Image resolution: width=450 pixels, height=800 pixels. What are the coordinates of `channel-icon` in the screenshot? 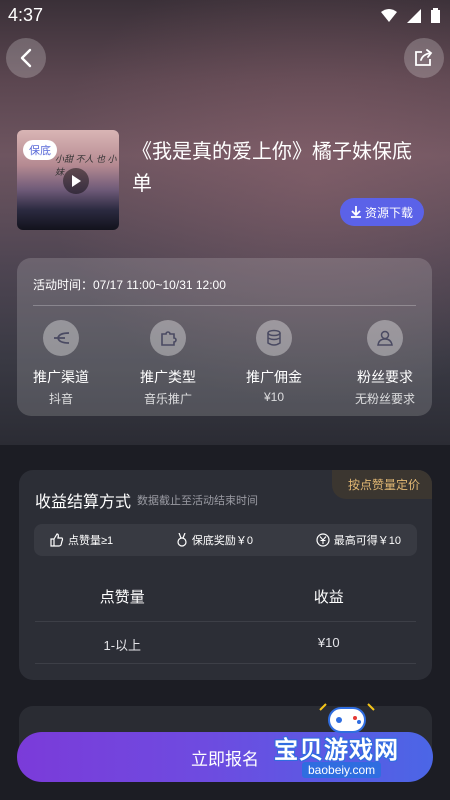 It's located at (61, 338).